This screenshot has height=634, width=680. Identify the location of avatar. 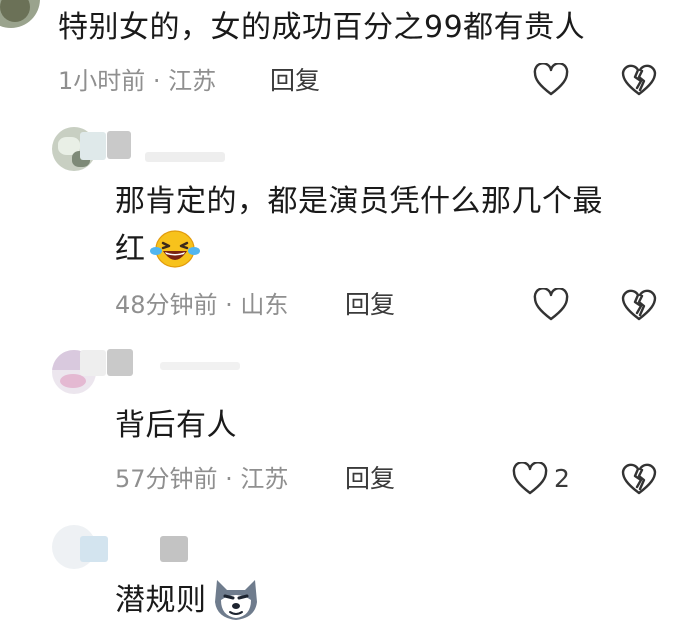
(20, 14).